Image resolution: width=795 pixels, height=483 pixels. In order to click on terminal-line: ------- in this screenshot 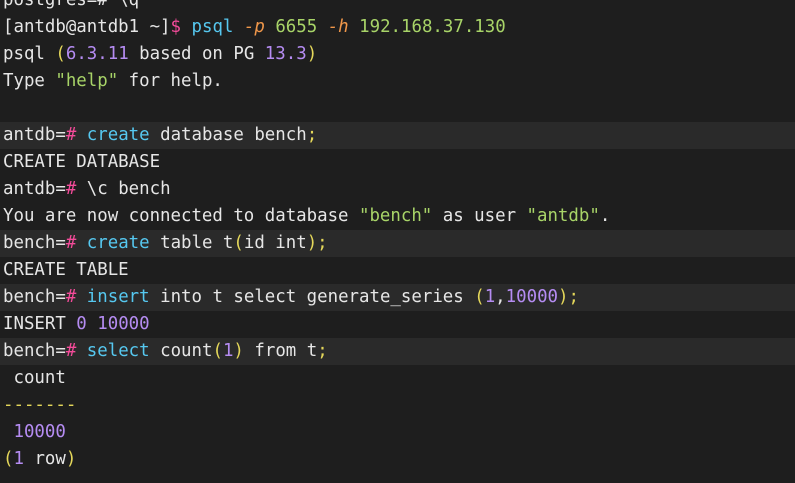, I will do `click(399, 405)`.